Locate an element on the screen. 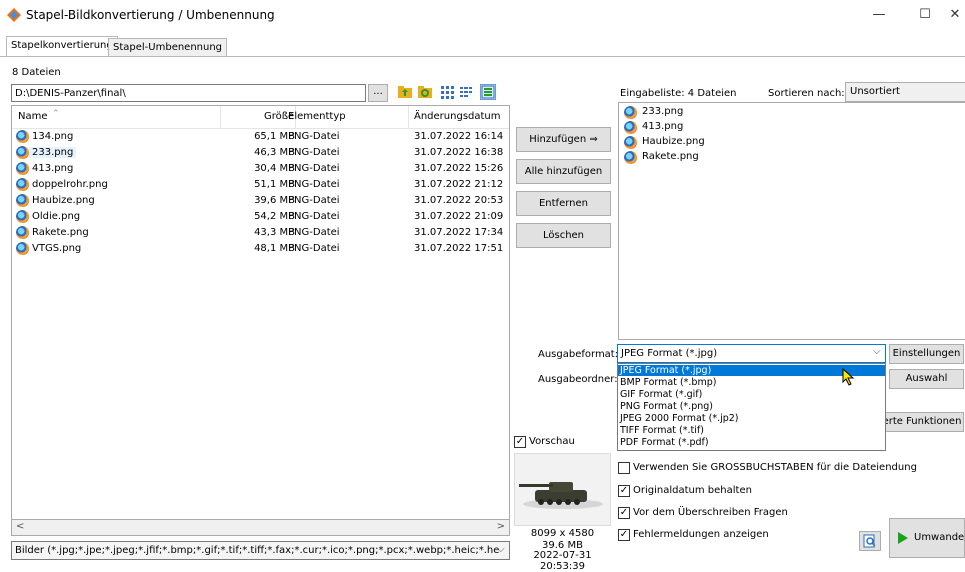 This screenshot has width=965, height=572. file-name: Rakete.png is located at coordinates (60, 232).